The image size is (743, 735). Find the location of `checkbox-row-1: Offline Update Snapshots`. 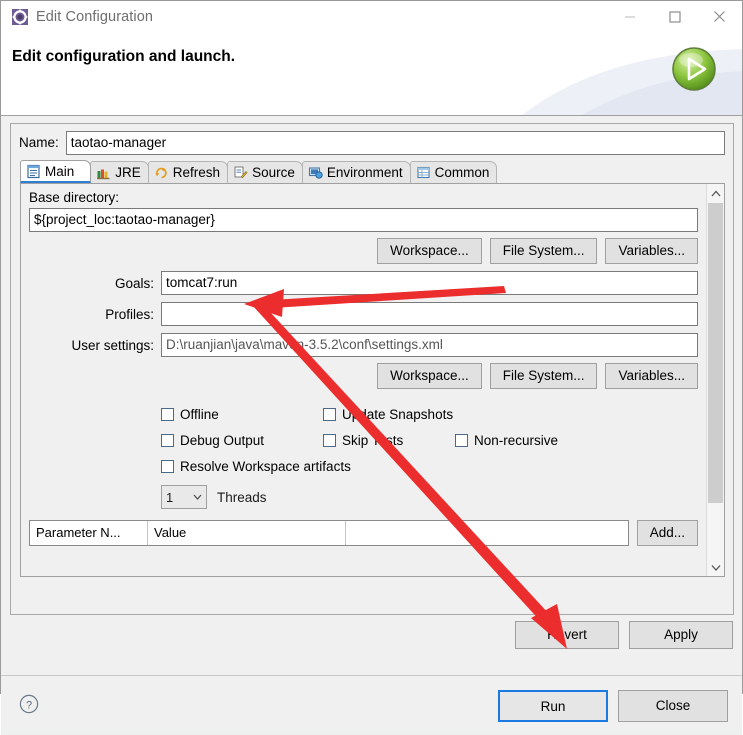

checkbox-row-1: Offline Update Snapshots is located at coordinates (429, 414).